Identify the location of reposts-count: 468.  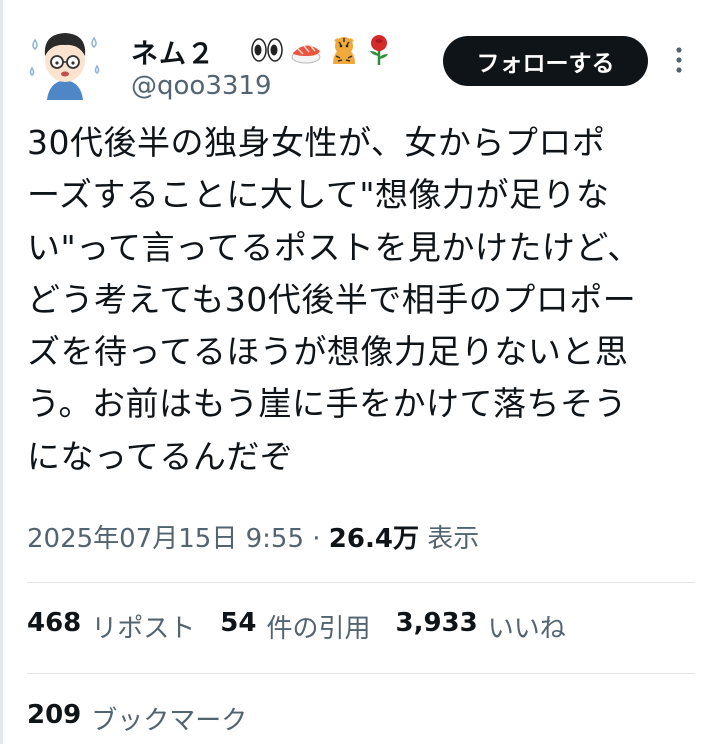
(54, 623).